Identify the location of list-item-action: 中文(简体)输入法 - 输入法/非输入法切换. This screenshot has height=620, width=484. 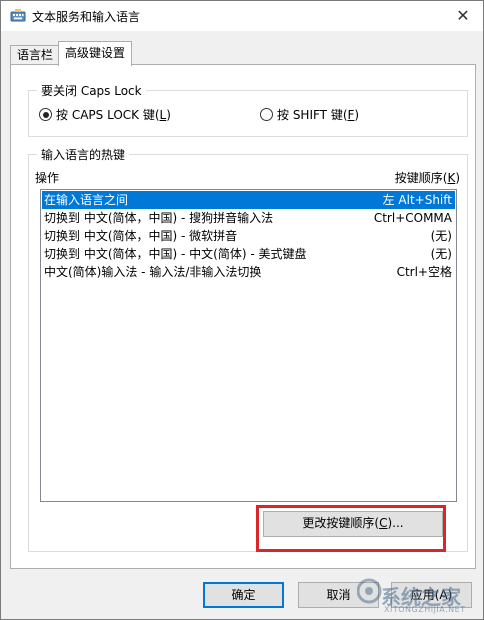
(153, 272).